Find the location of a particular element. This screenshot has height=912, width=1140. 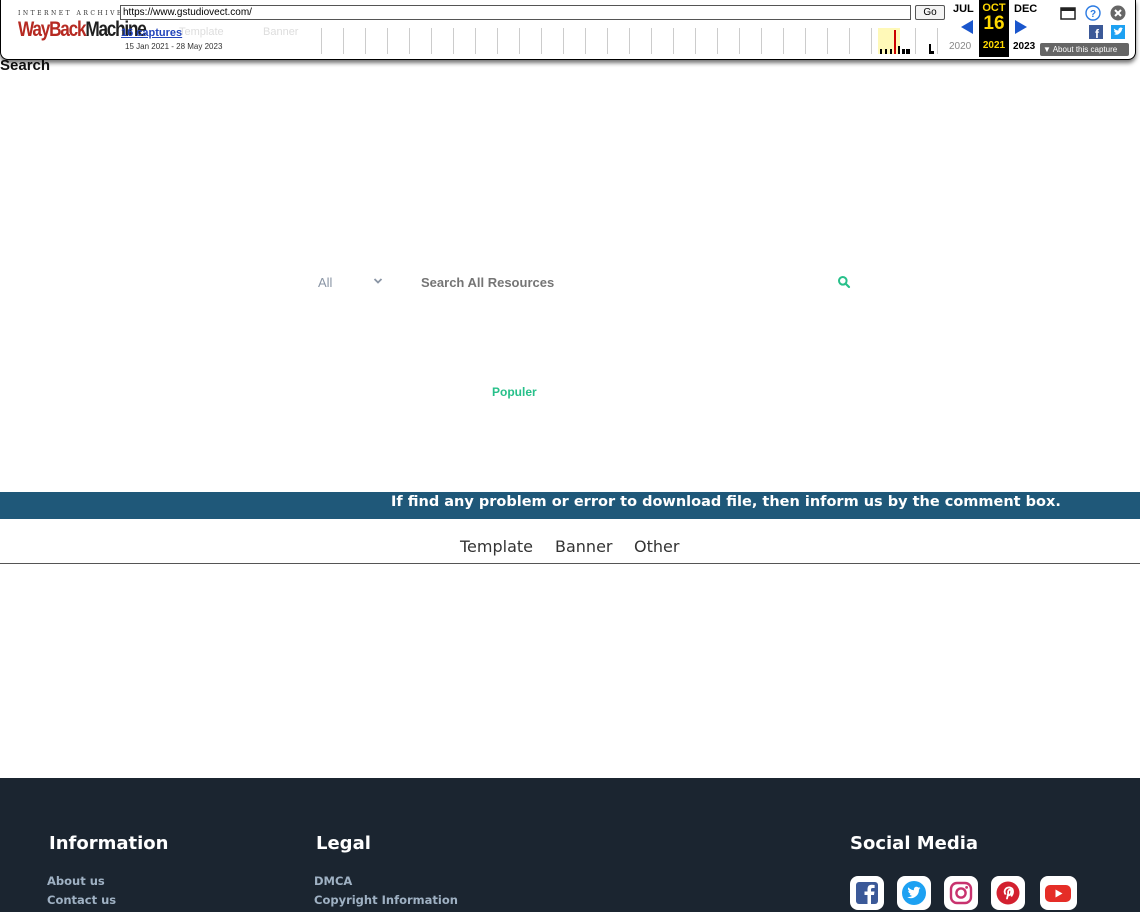

footer-information-heading: Information is located at coordinates (109, 843).